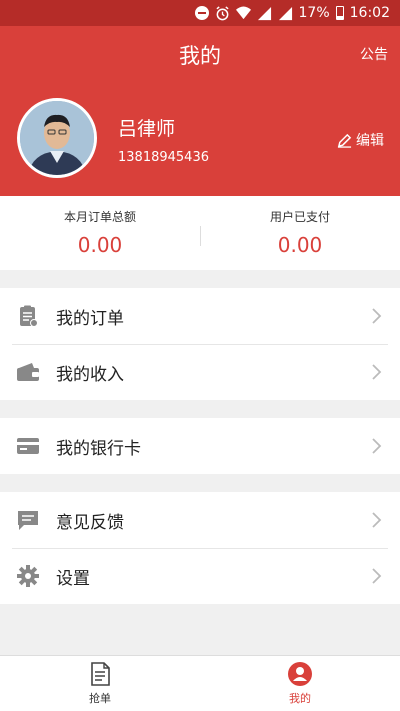  Describe the element at coordinates (200, 576) in the screenshot. I see `menu-item-settings: 设置` at that location.